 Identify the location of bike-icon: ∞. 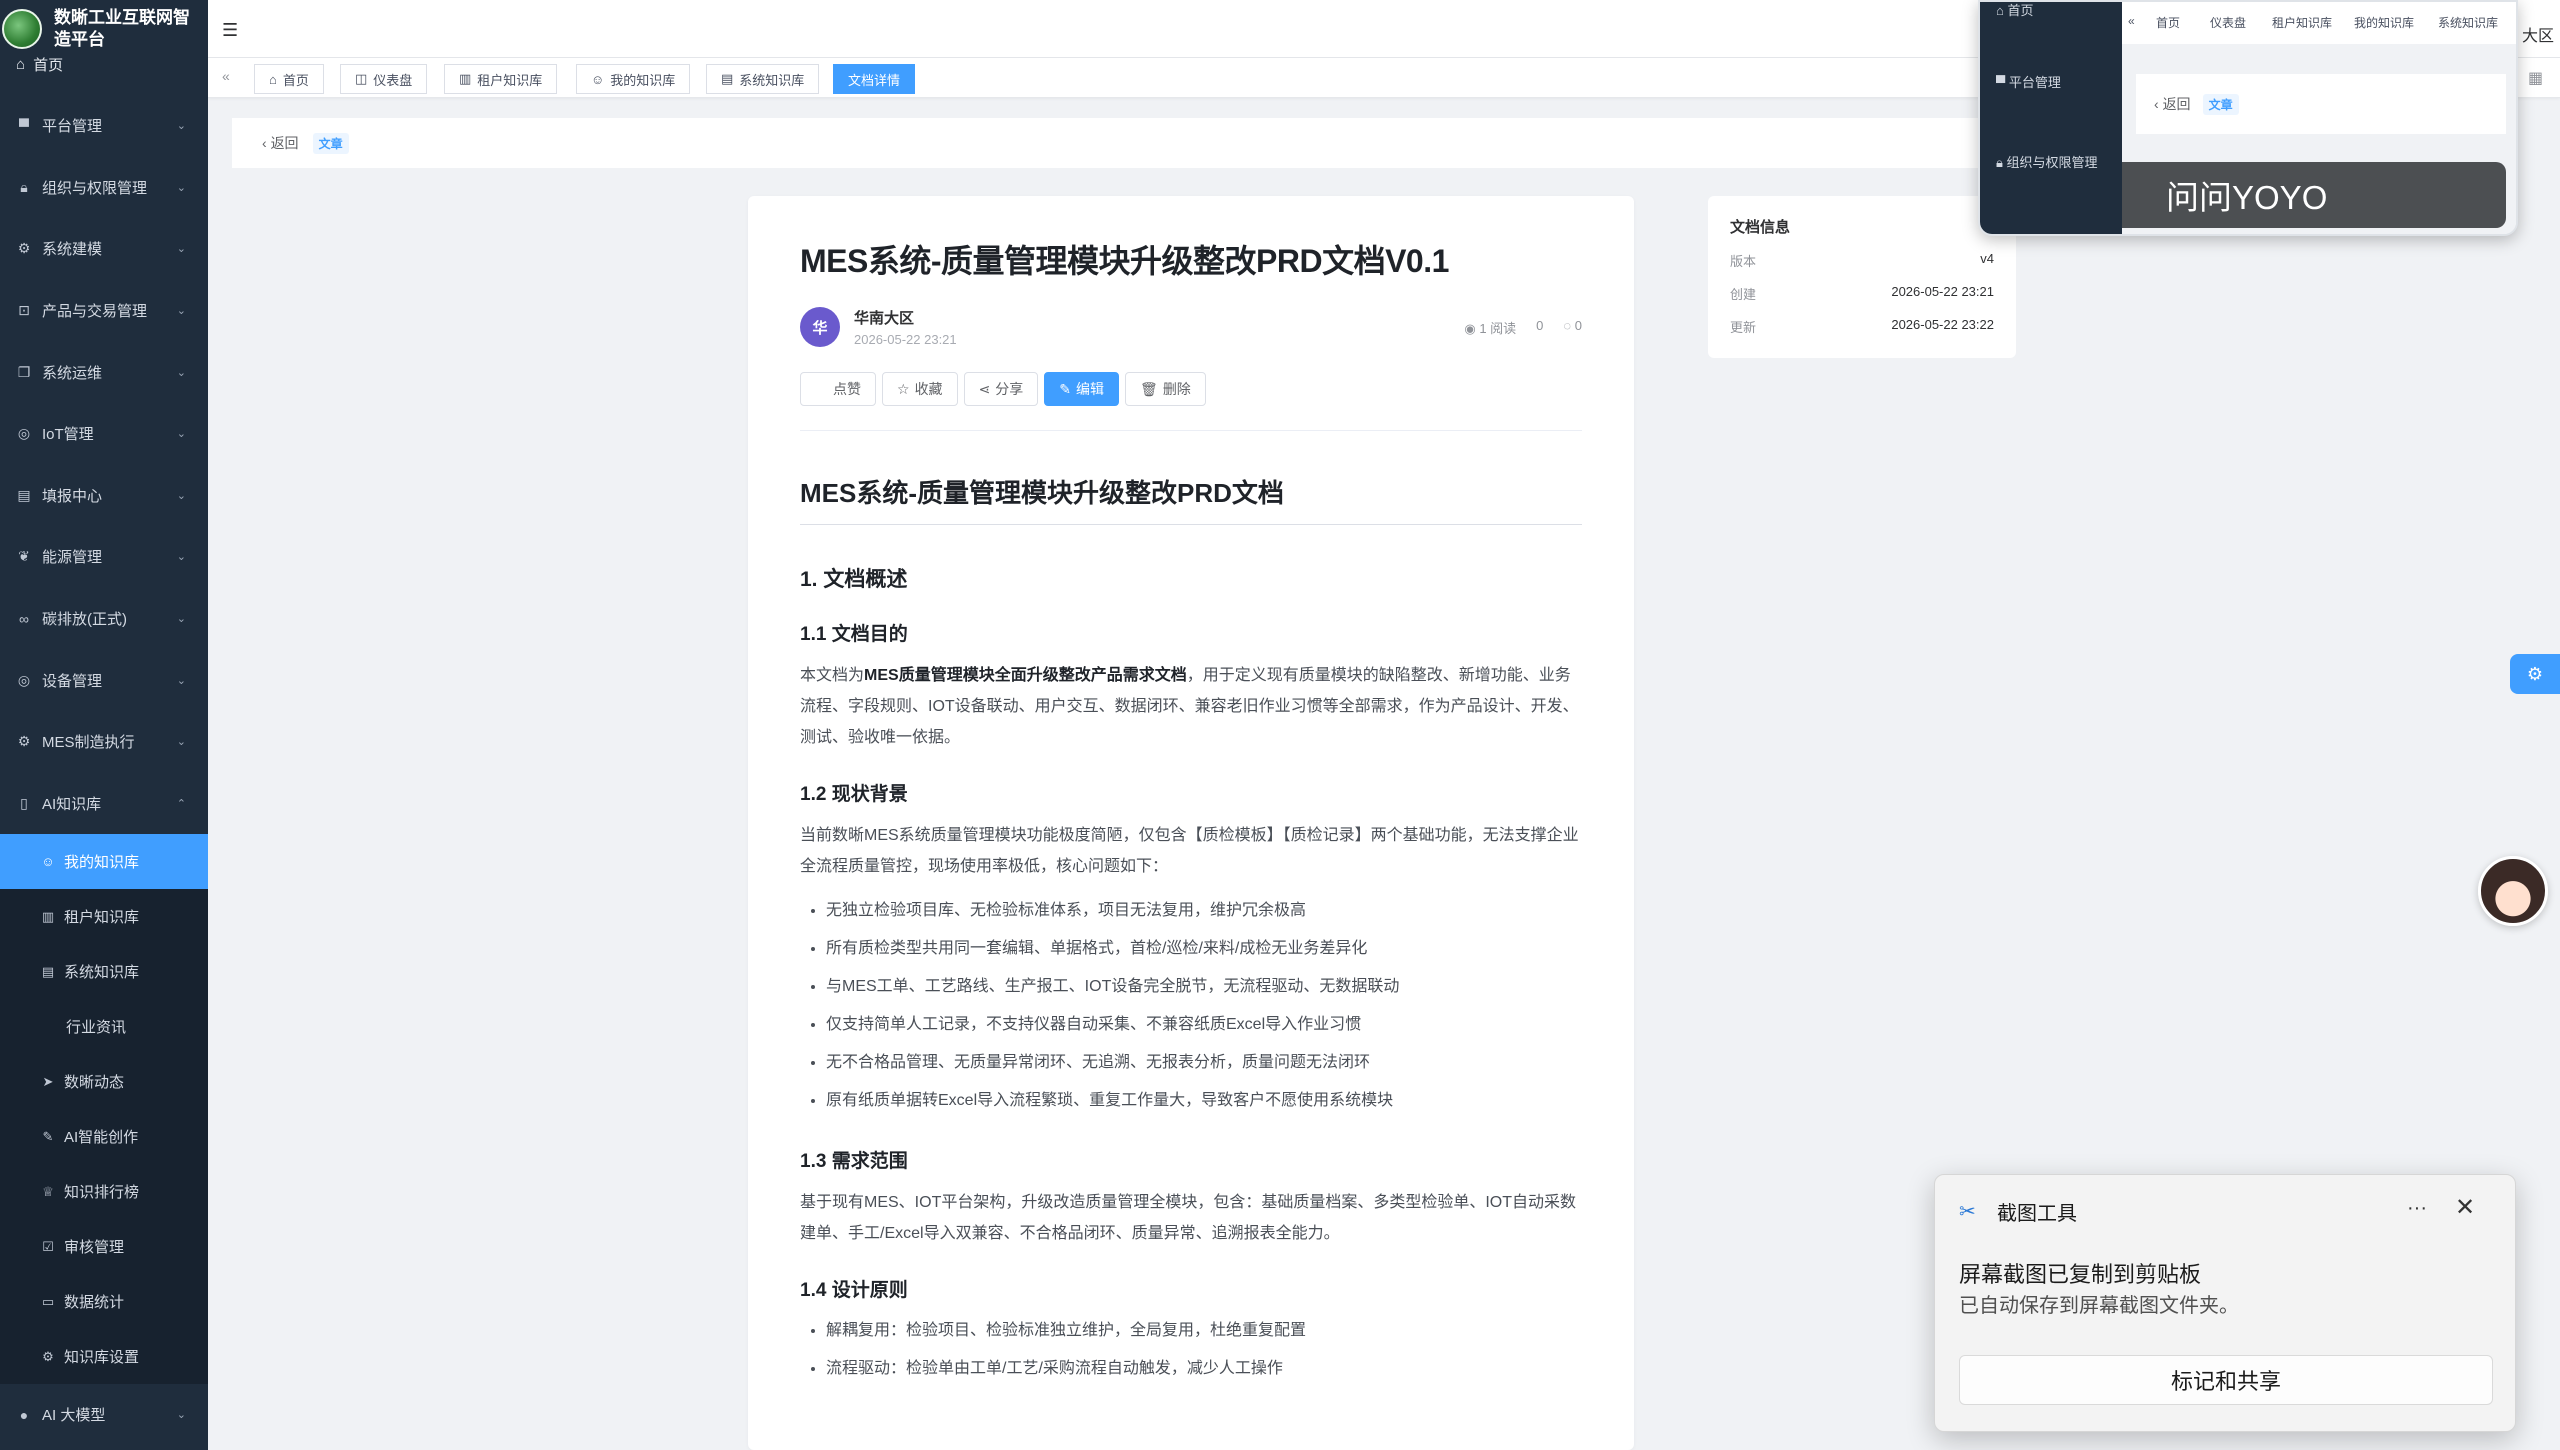
(24, 618).